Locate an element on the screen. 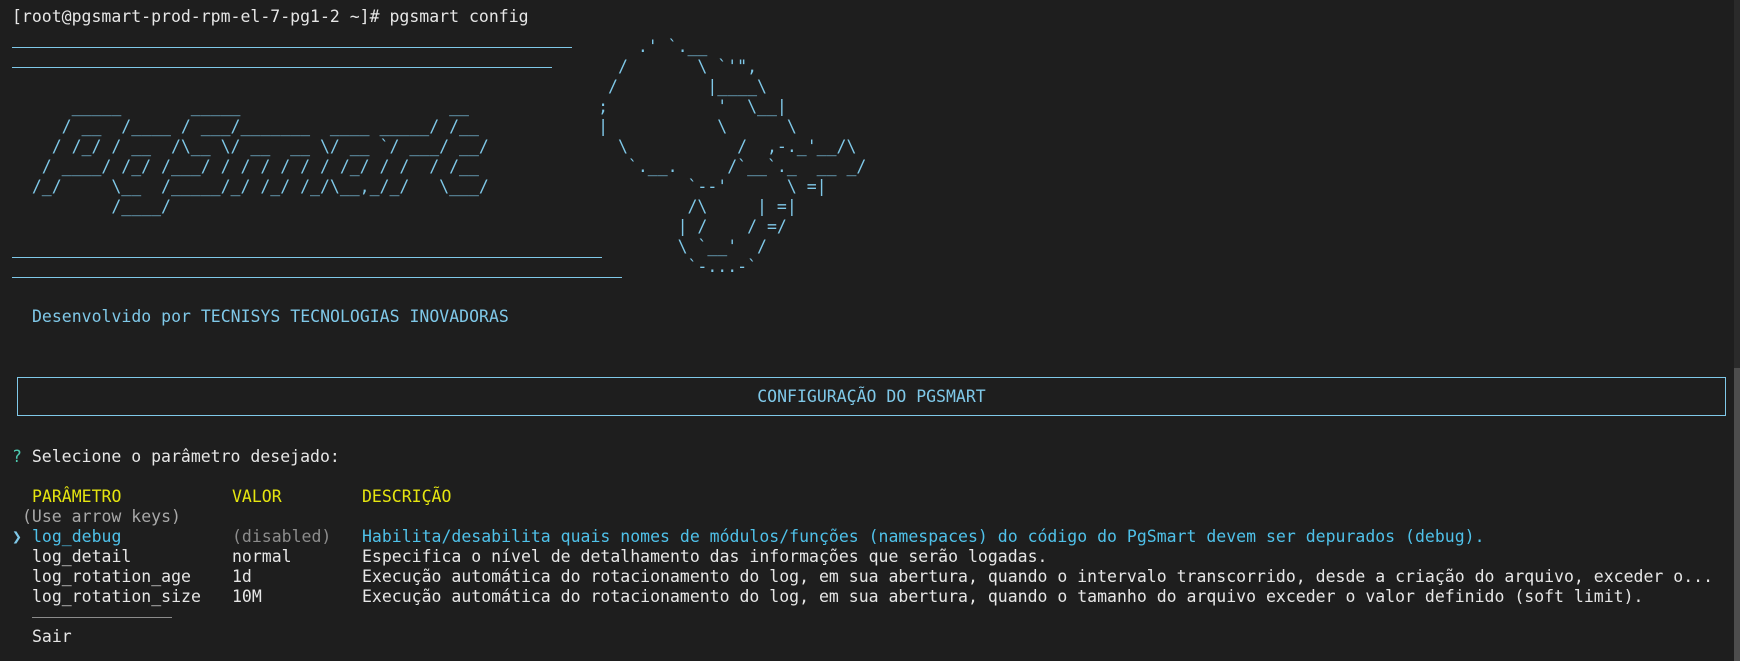 The image size is (1740, 661). option-value: 1d is located at coordinates (242, 576).